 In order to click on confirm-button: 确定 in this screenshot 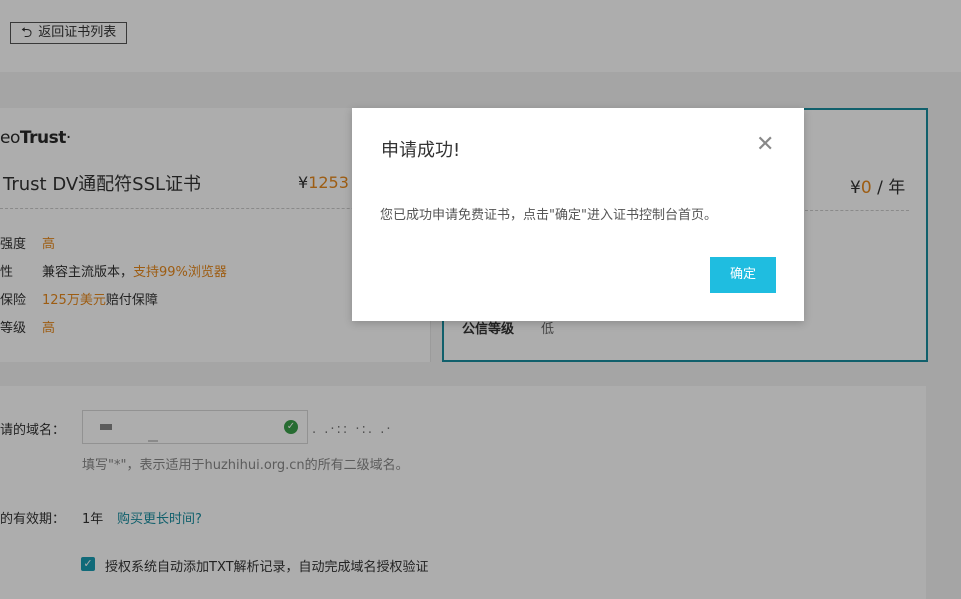, I will do `click(743, 275)`.